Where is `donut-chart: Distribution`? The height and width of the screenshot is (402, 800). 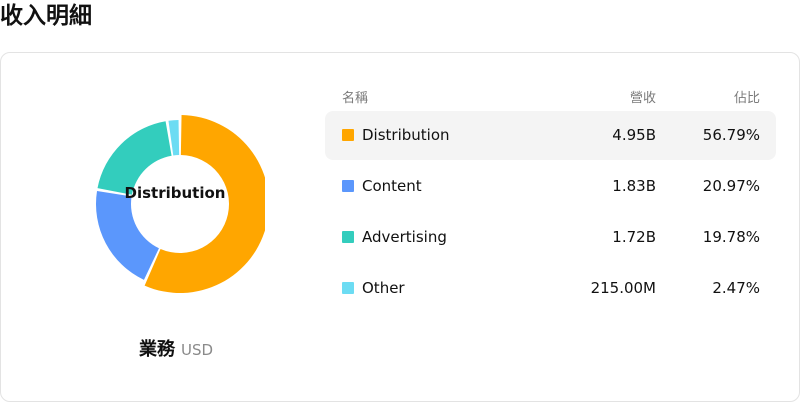 donut-chart: Distribution is located at coordinates (180, 204).